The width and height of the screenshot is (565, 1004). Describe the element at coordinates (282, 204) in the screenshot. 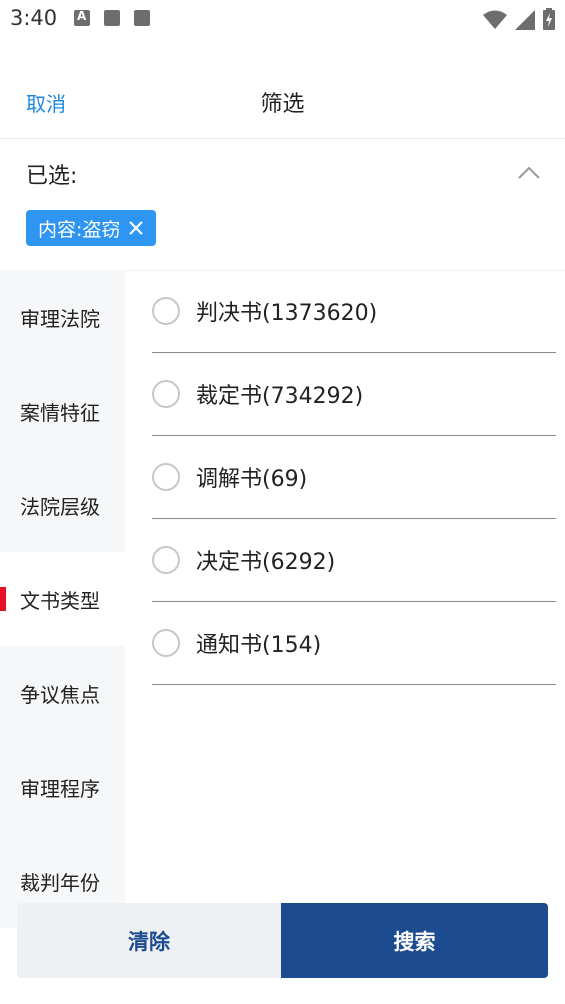

I see `selected-filters-panel: 已选: 内容:盗窃` at that location.